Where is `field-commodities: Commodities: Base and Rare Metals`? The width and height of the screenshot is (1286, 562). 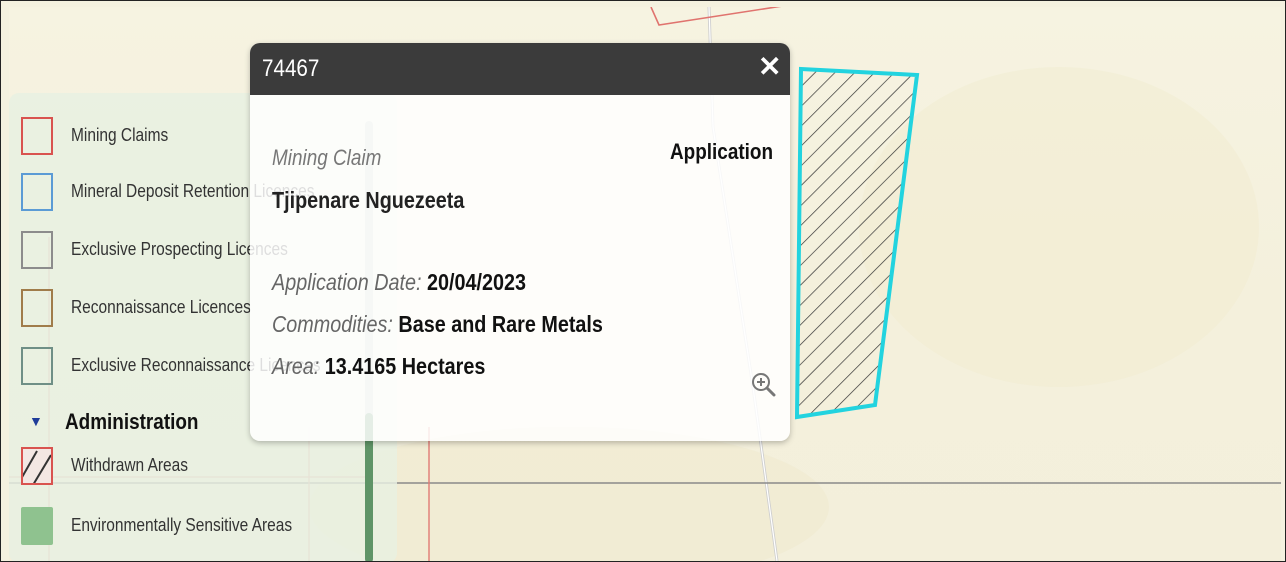 field-commodities: Commodities: Base and Rare Metals is located at coordinates (437, 324).